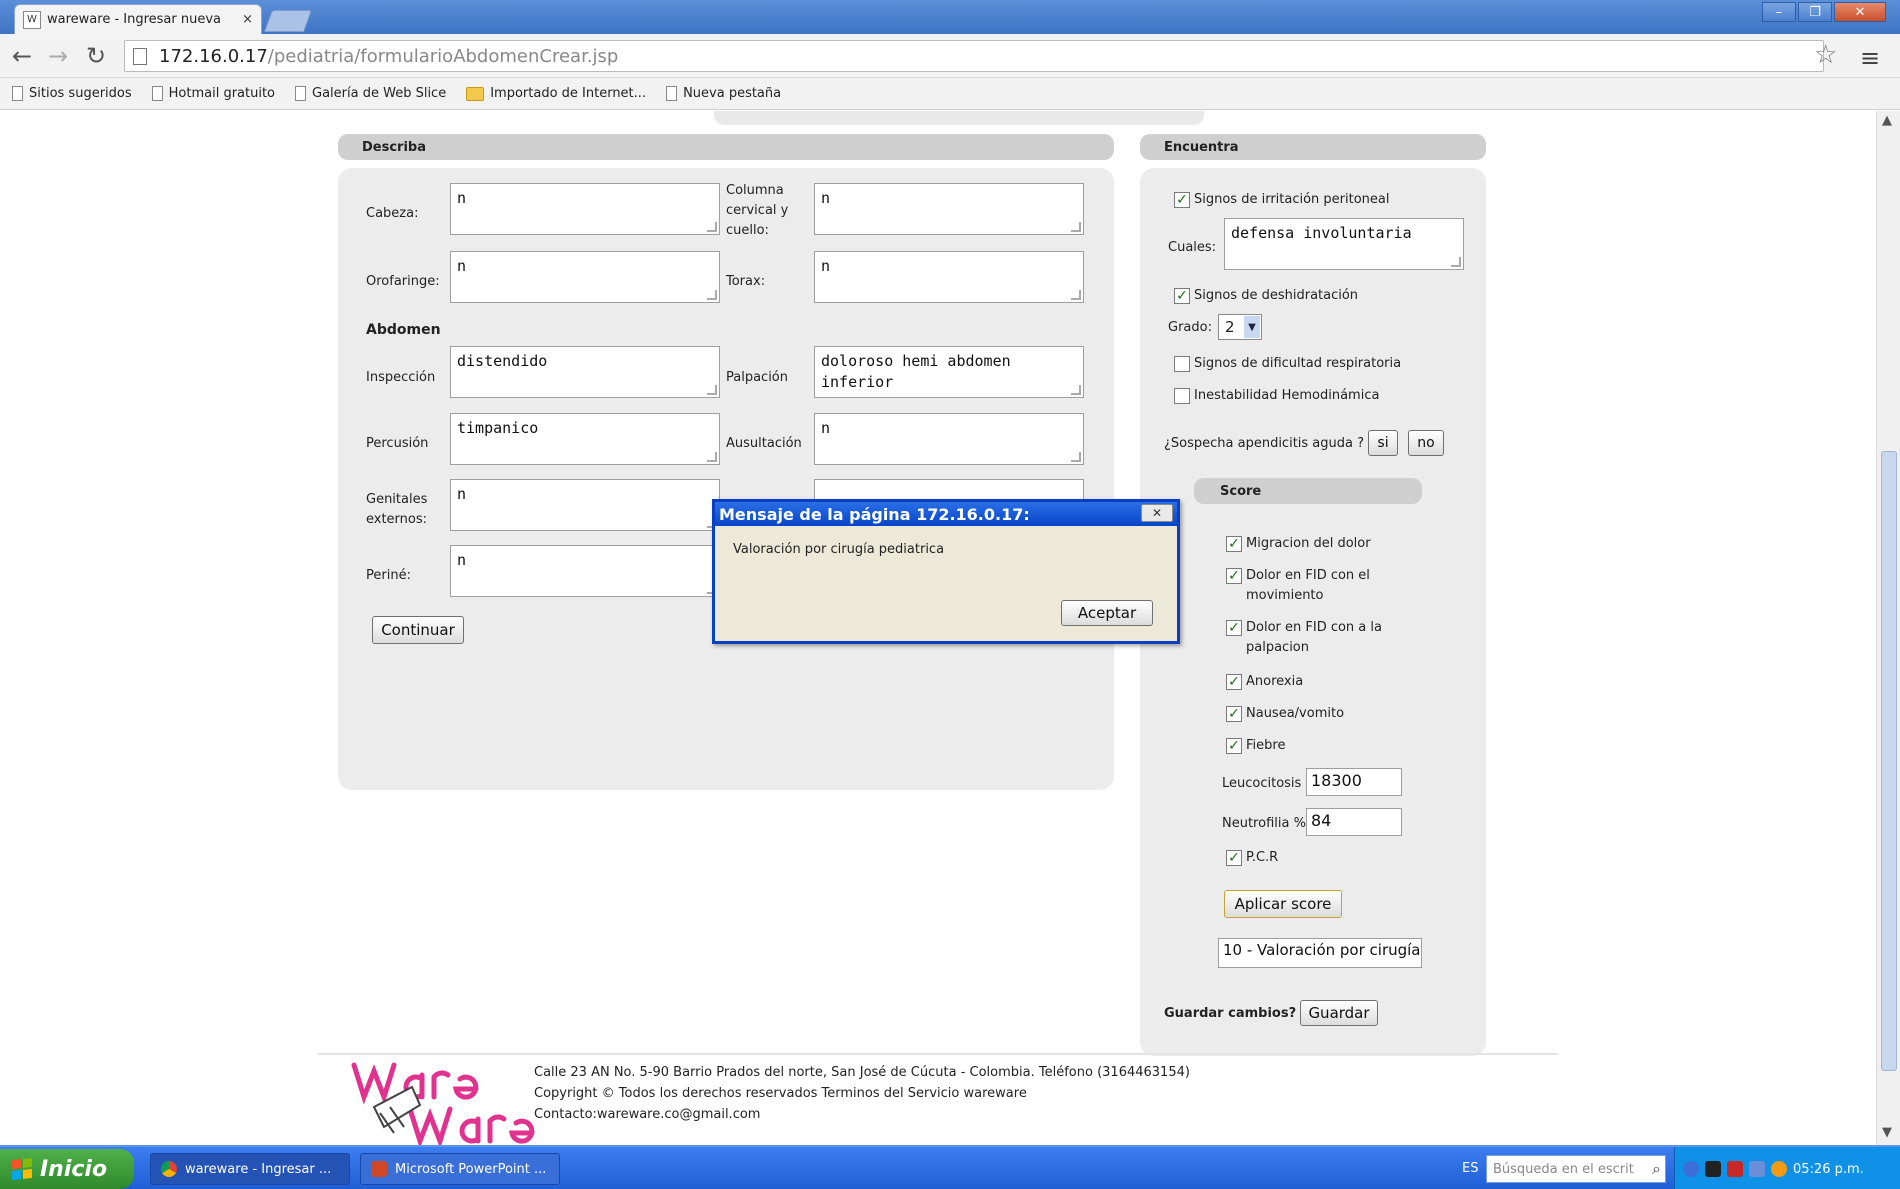 This screenshot has height=1189, width=1900. I want to click on volume-icon, so click(1757, 1169).